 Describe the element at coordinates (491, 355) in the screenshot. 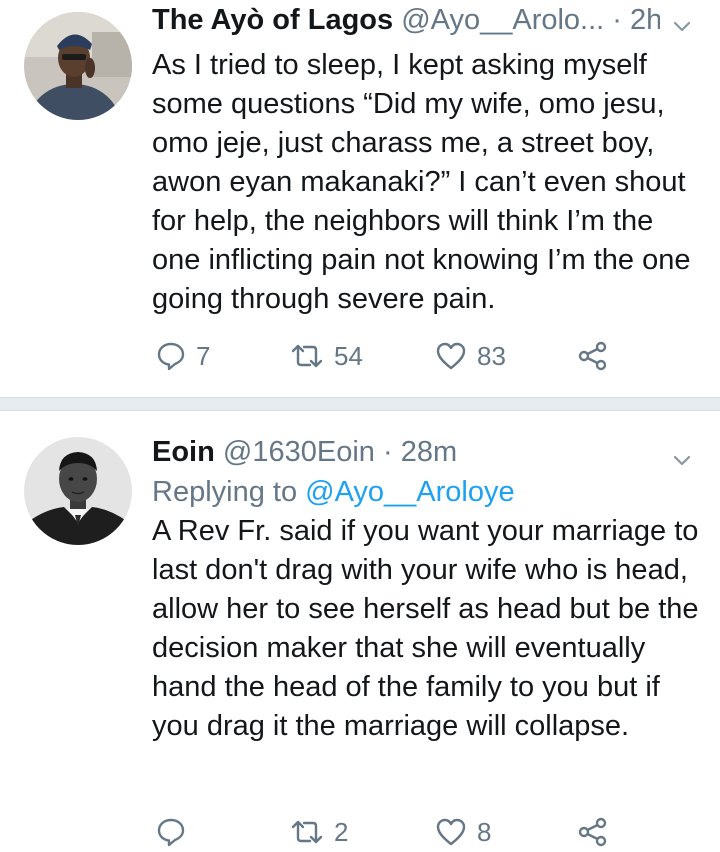

I see `like-count: 83` at that location.